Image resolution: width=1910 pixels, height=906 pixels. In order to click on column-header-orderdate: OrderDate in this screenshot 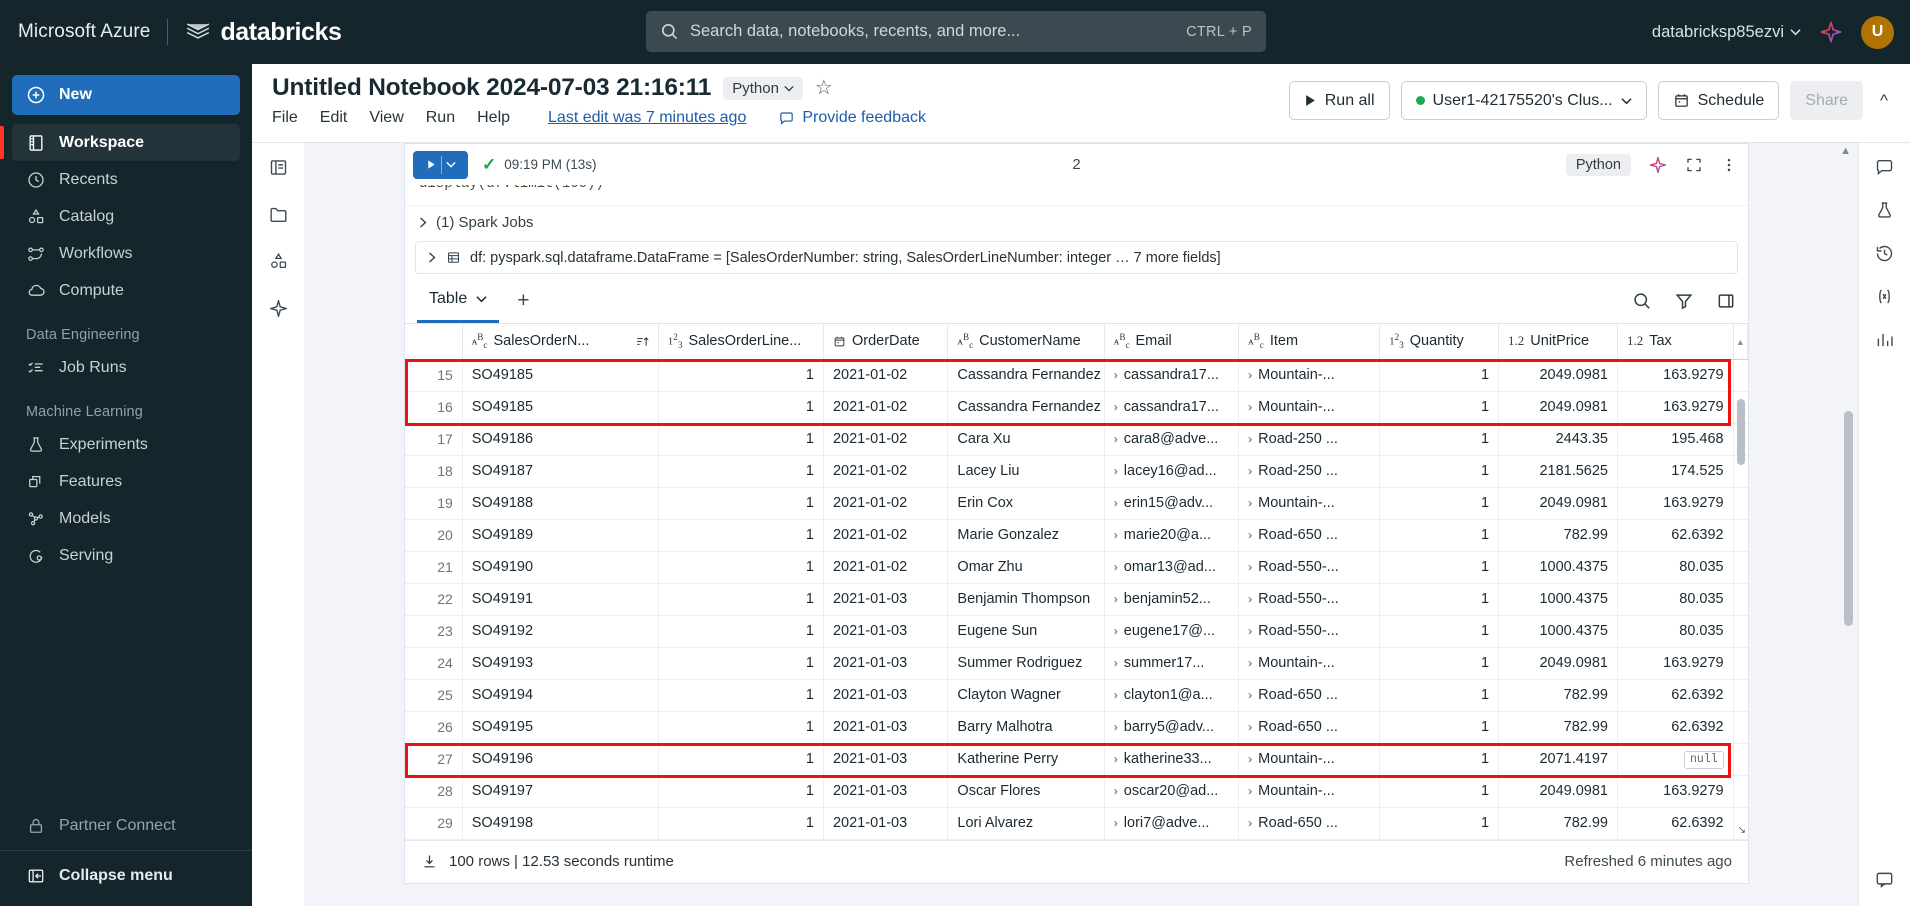, I will do `click(886, 342)`.